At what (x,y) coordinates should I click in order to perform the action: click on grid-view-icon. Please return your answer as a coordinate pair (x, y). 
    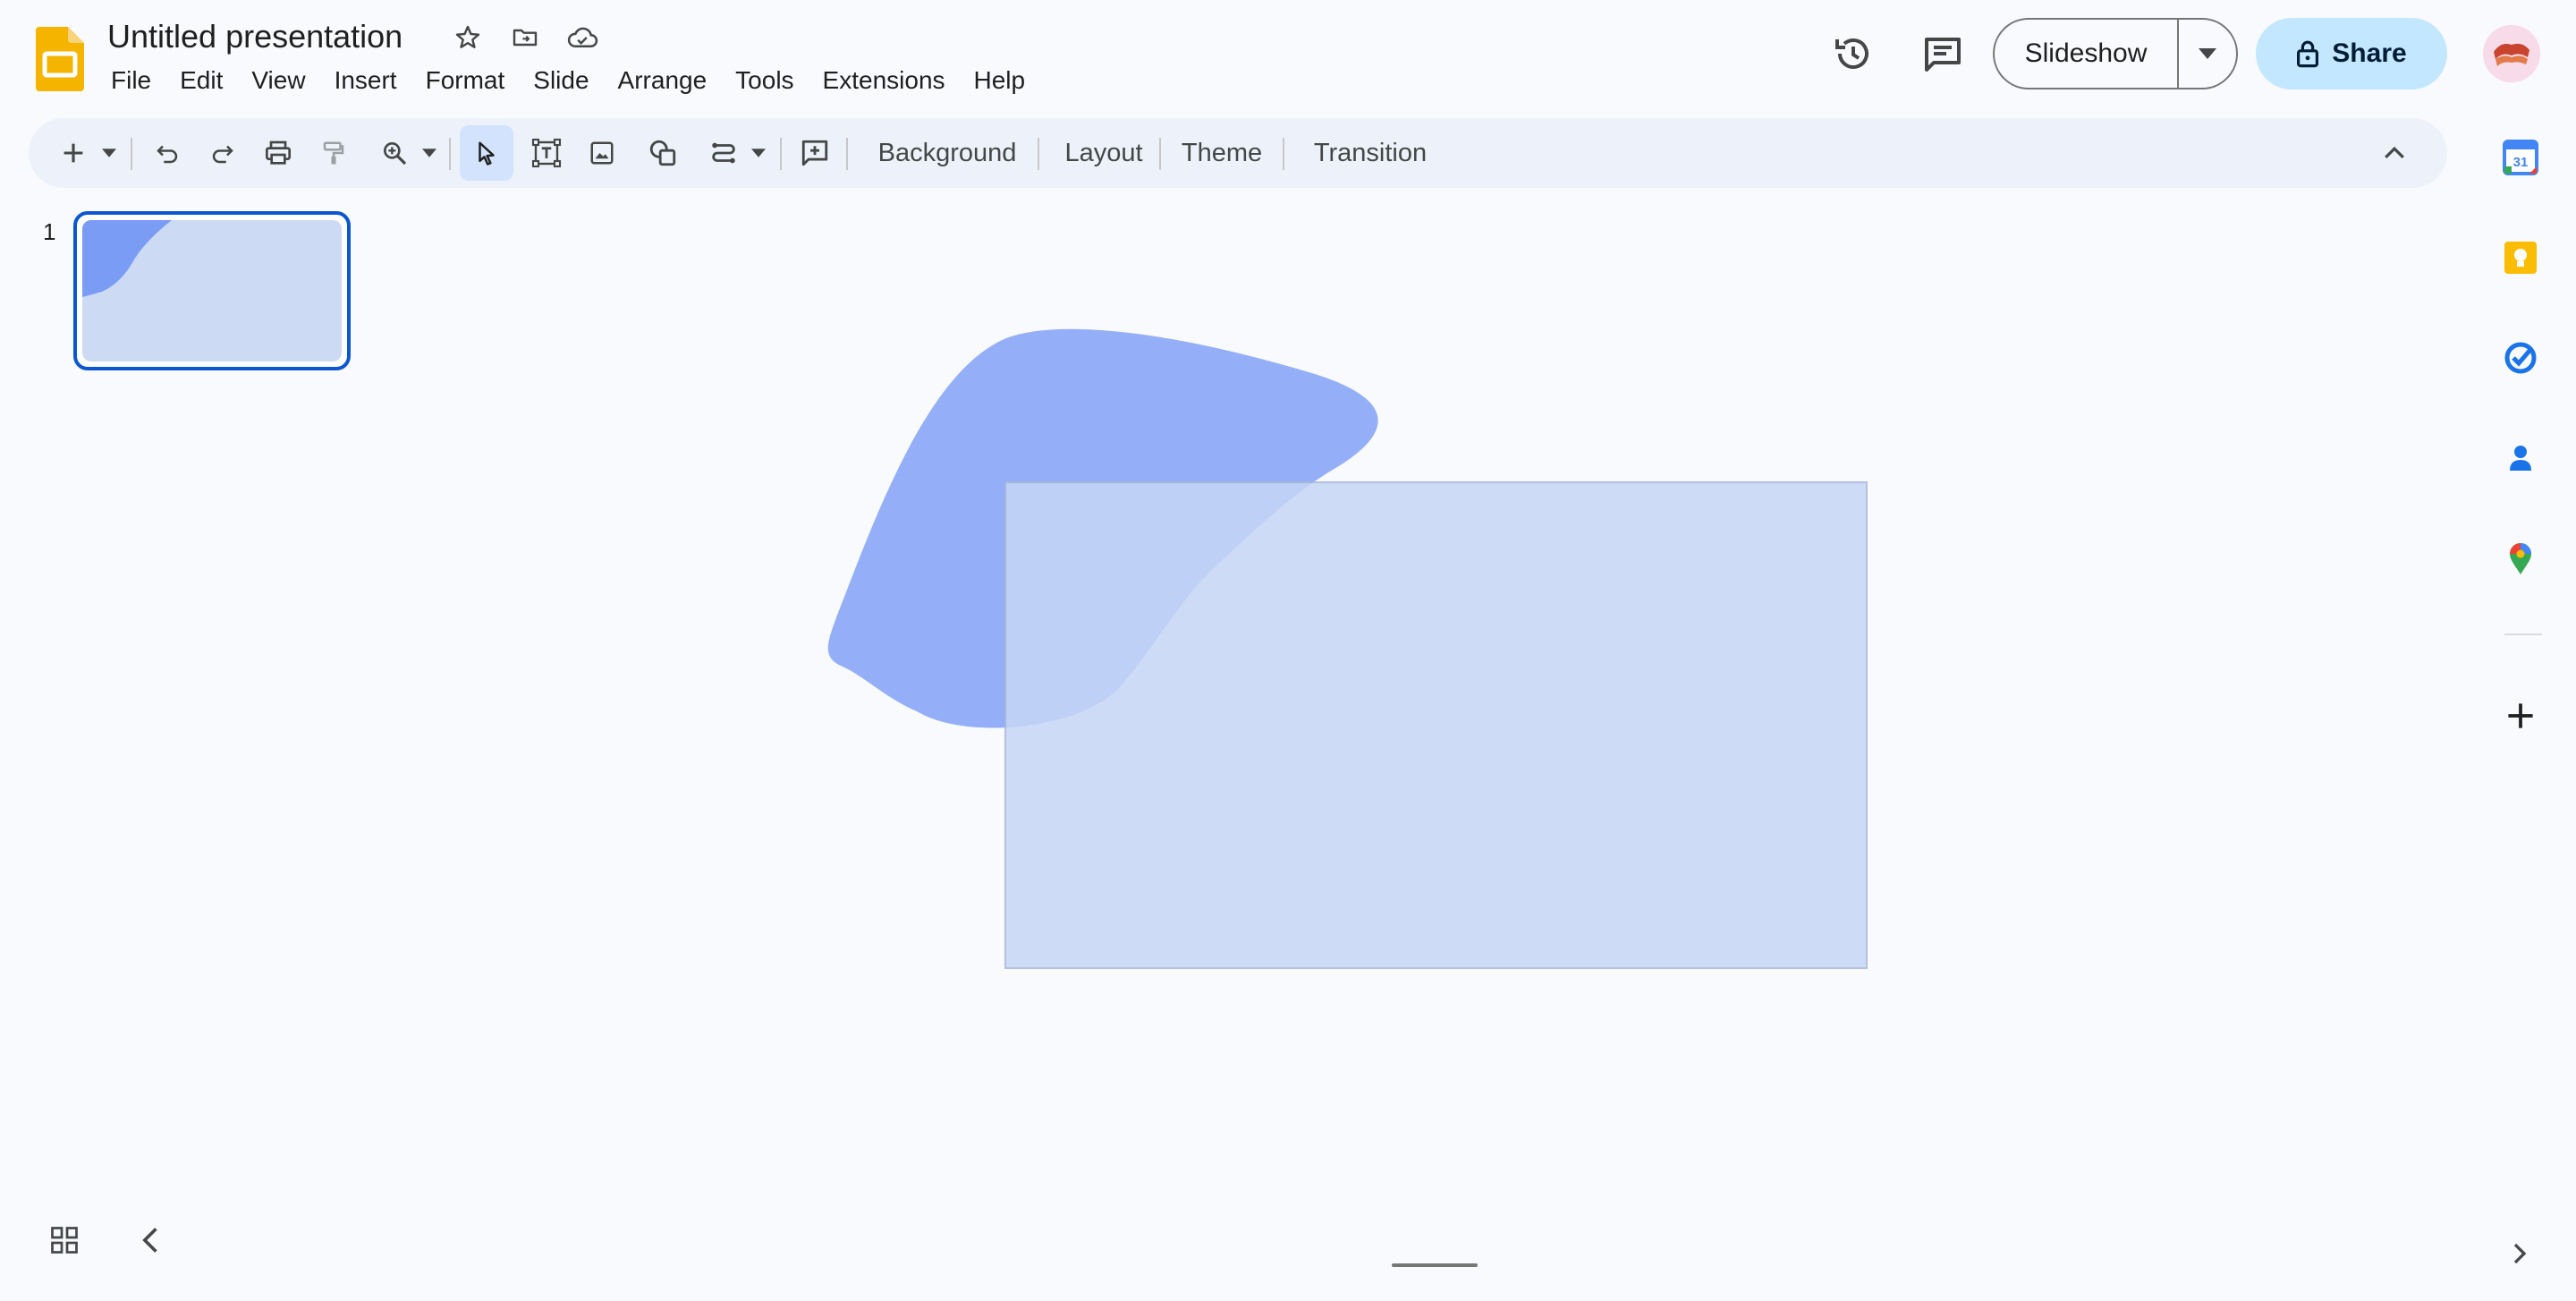
    Looking at the image, I should click on (64, 1242).